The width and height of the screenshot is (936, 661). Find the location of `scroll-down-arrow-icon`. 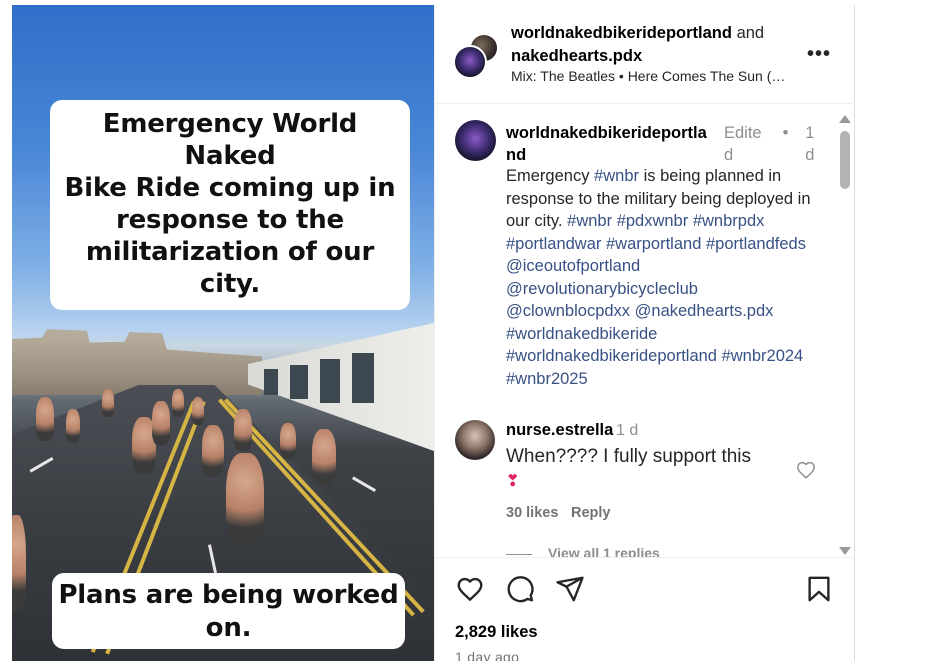

scroll-down-arrow-icon is located at coordinates (845, 551).